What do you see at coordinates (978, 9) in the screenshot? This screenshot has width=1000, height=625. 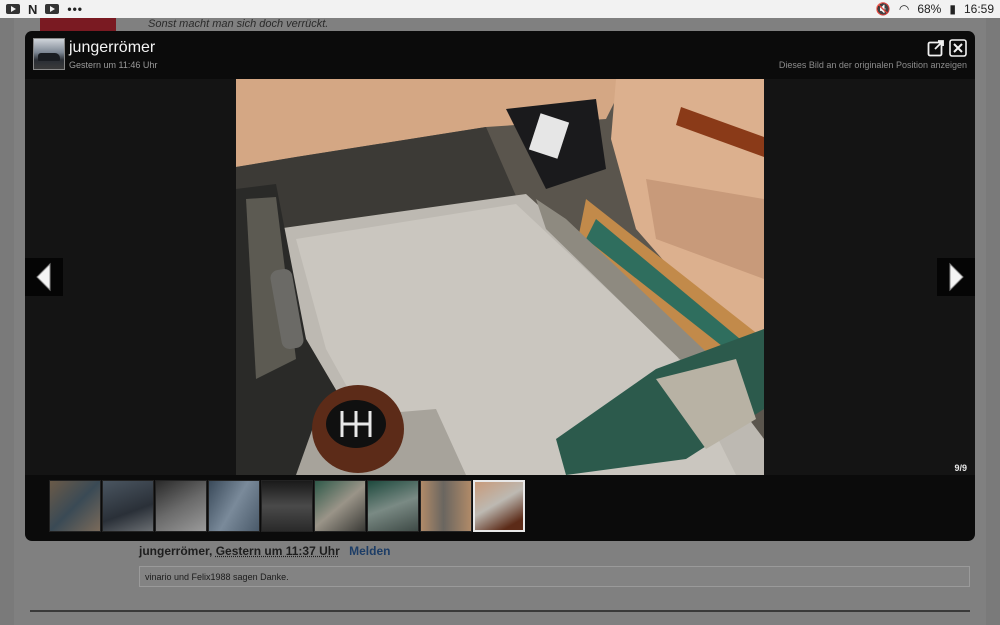 I see `clock: 16:59` at bounding box center [978, 9].